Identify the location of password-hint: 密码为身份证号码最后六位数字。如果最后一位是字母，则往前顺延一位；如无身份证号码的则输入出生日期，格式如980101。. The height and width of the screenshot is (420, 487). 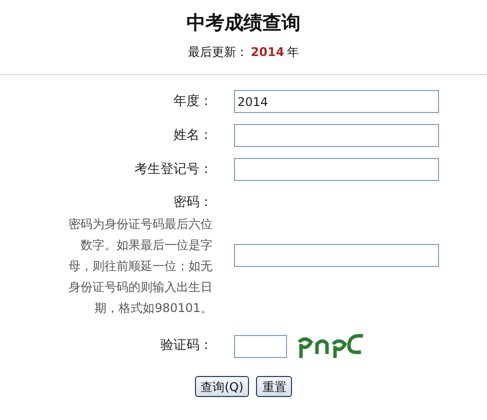
(140, 266).